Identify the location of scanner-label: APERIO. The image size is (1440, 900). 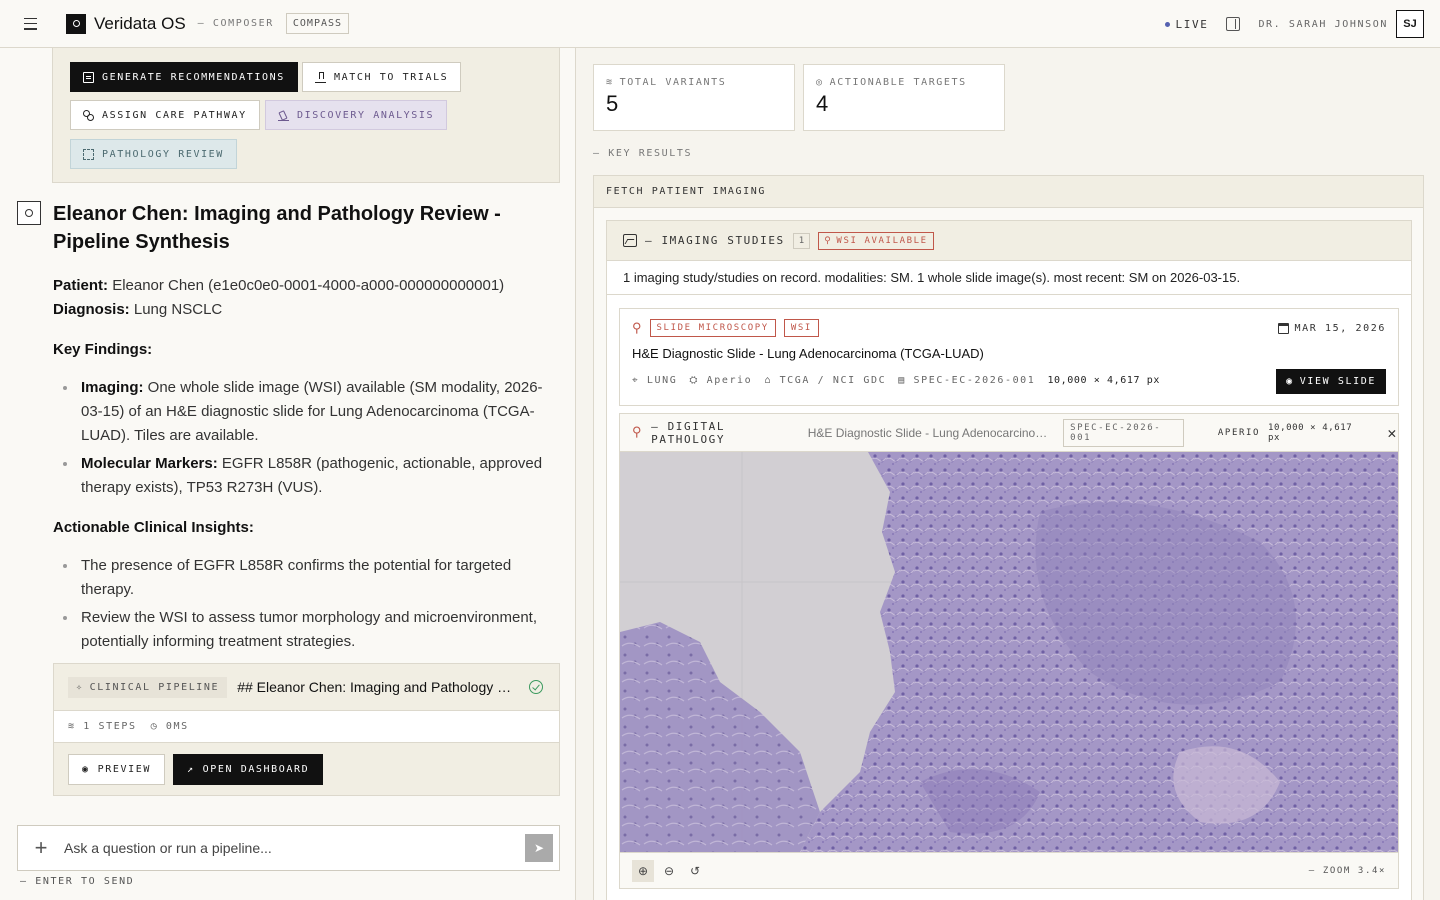
(1239, 432).